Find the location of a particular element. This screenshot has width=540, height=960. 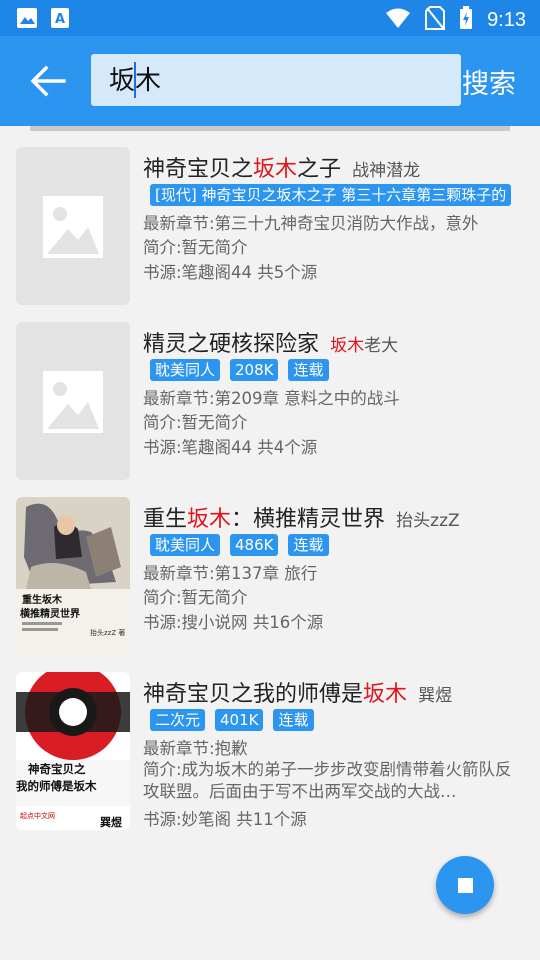

cover-publisher: 起点中文网 is located at coordinates (37, 815).